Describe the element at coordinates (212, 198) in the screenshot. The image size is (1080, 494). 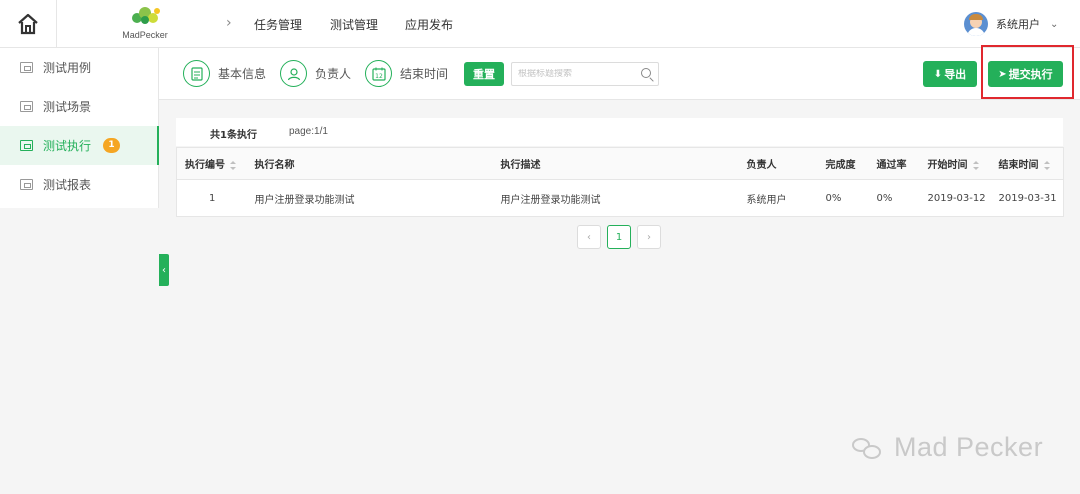
I see `cell-id: 1` at that location.